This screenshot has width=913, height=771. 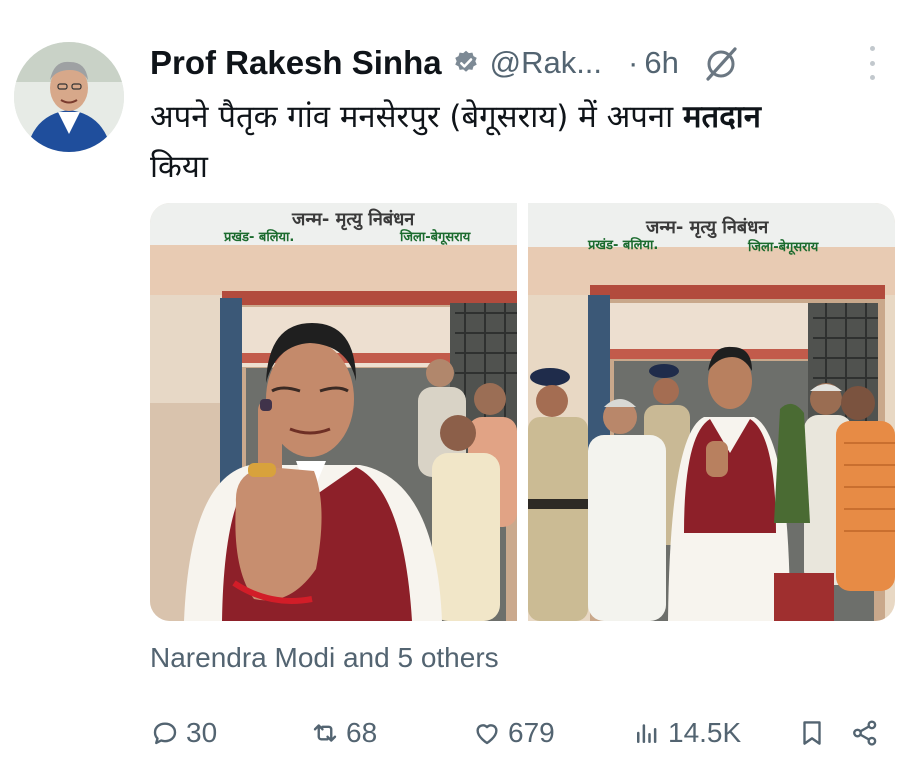 I want to click on author-name: Prof Rakesh Sinha, so click(x=296, y=63).